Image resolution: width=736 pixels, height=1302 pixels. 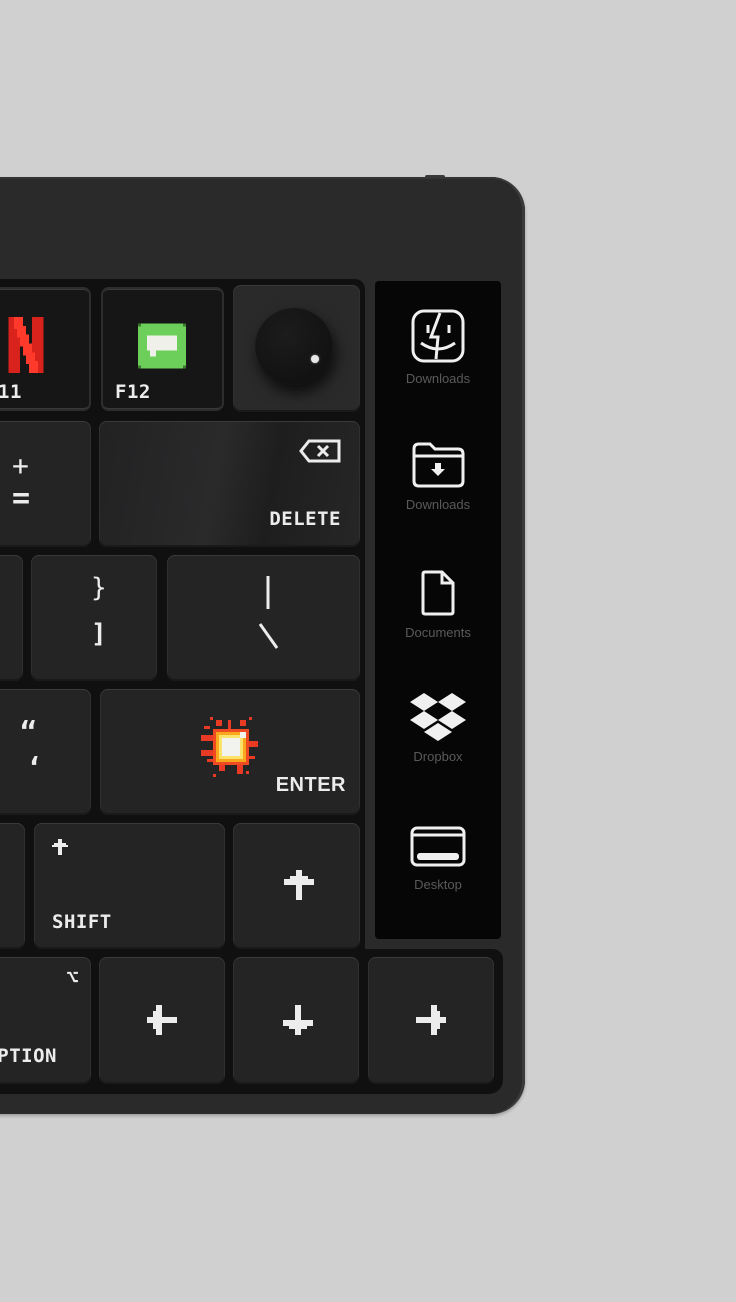 I want to click on arrow-right-icon, so click(x=431, y=1020).